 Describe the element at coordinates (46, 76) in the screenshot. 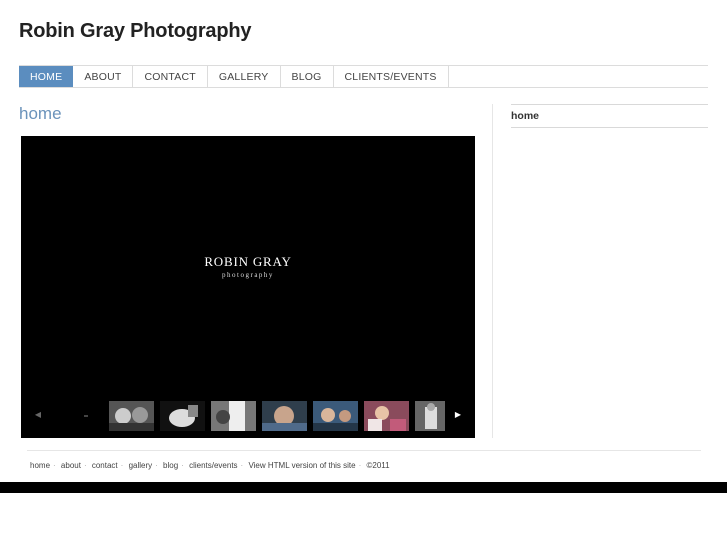

I see `nav-item-home: HOME` at that location.